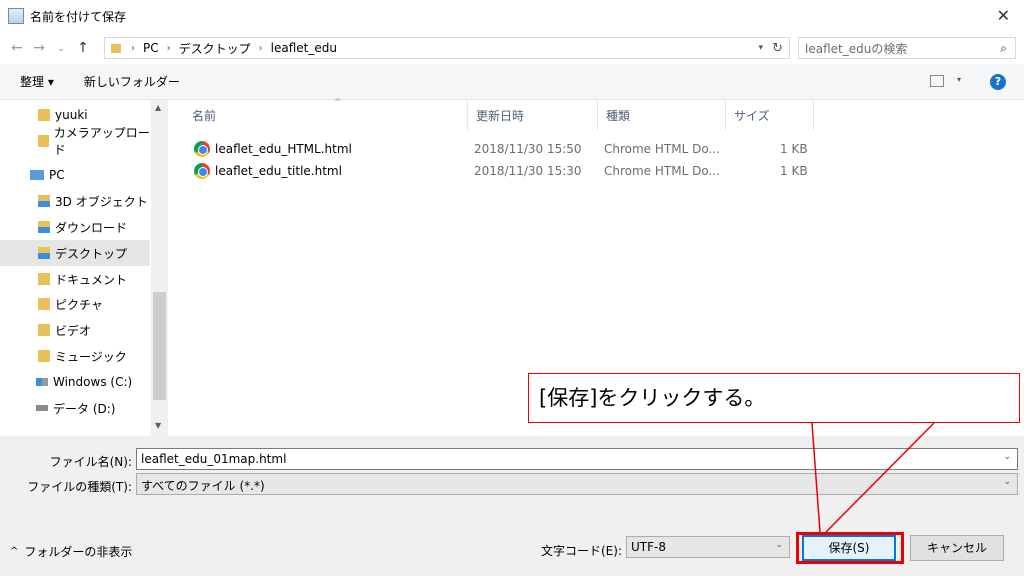 This screenshot has height=576, width=1024. What do you see at coordinates (1003, 15) in the screenshot?
I see `close-icon: ✕` at bounding box center [1003, 15].